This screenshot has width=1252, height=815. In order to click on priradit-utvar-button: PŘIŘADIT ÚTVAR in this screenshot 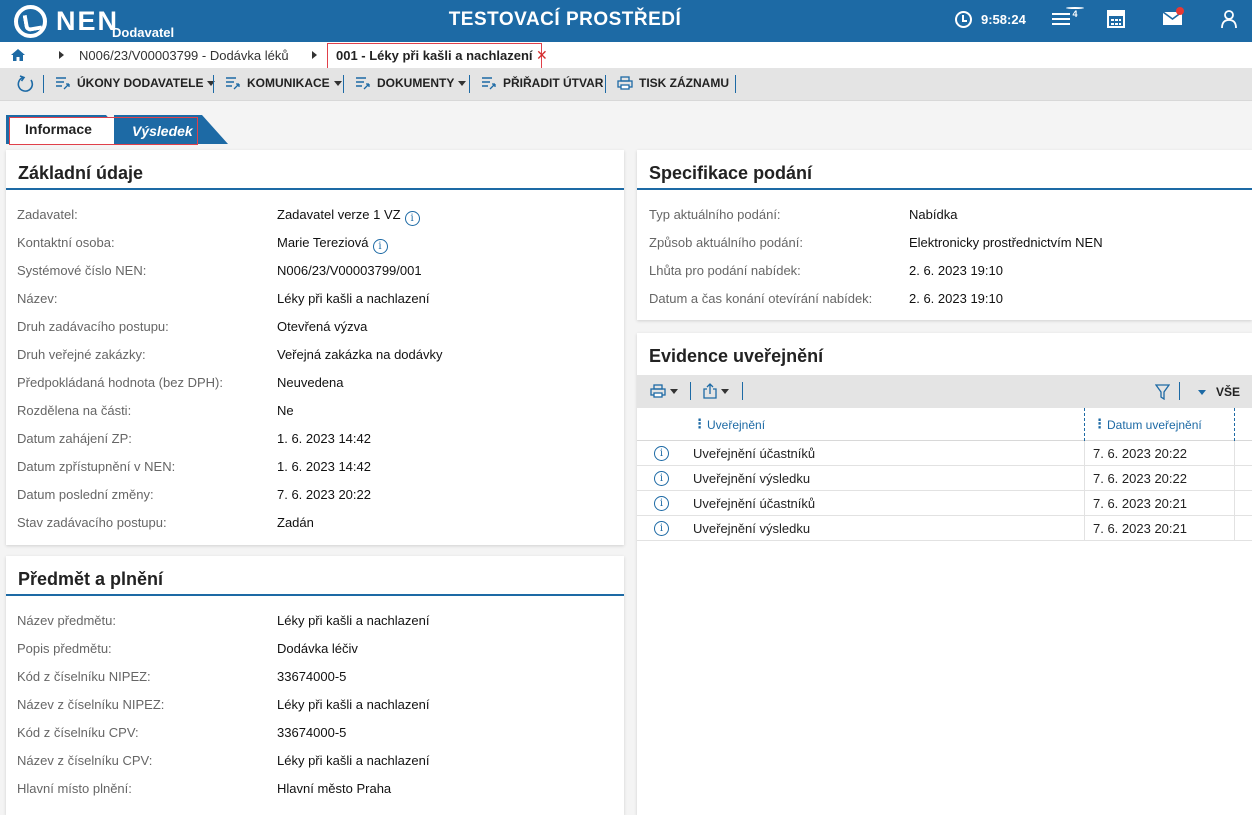, I will do `click(542, 83)`.